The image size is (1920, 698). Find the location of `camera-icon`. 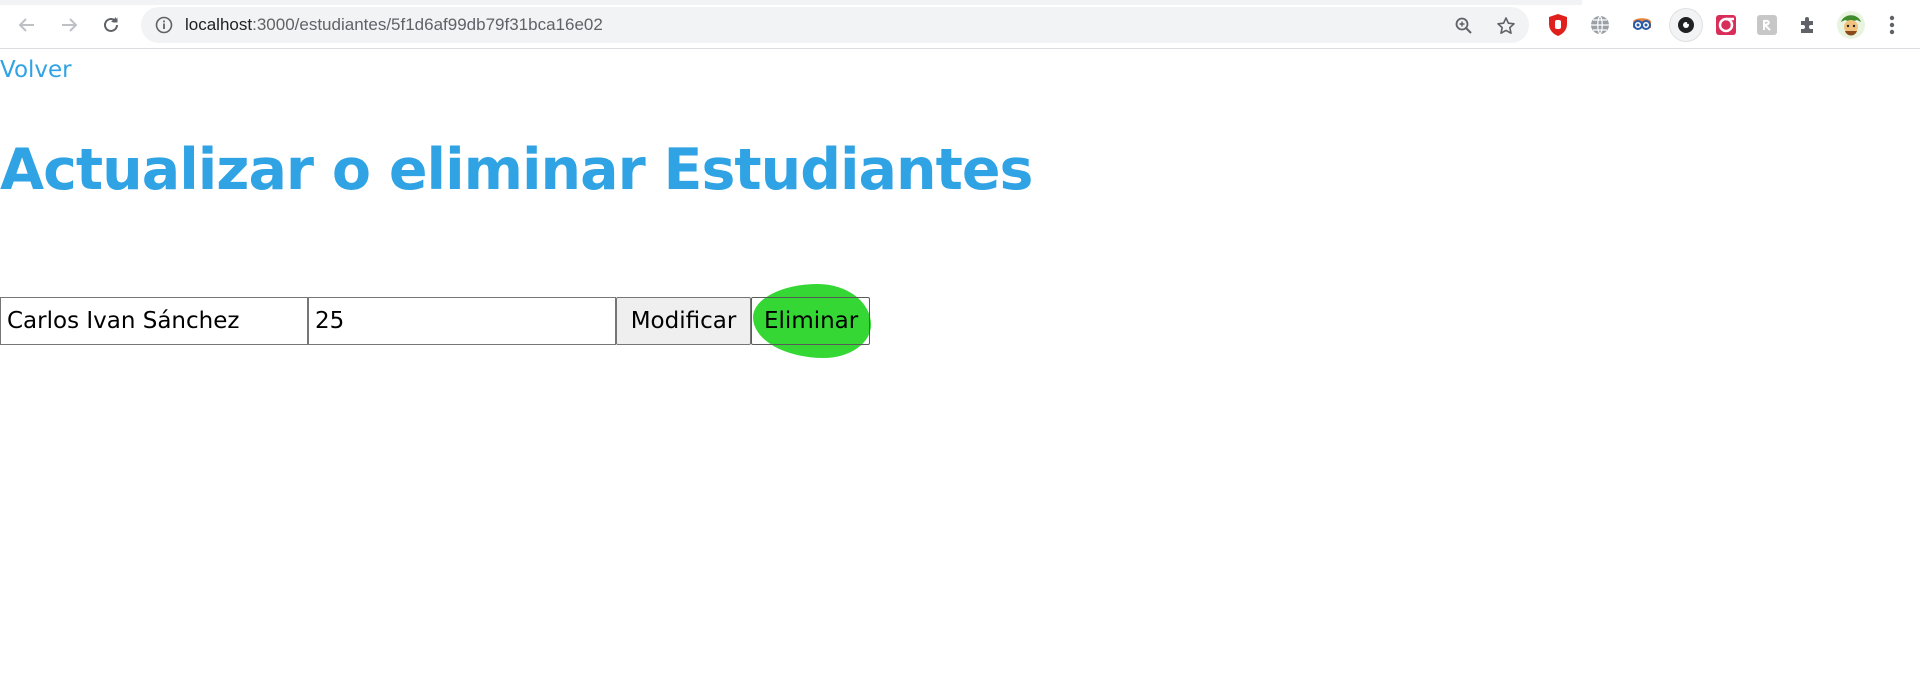

camera-icon is located at coordinates (1686, 25).